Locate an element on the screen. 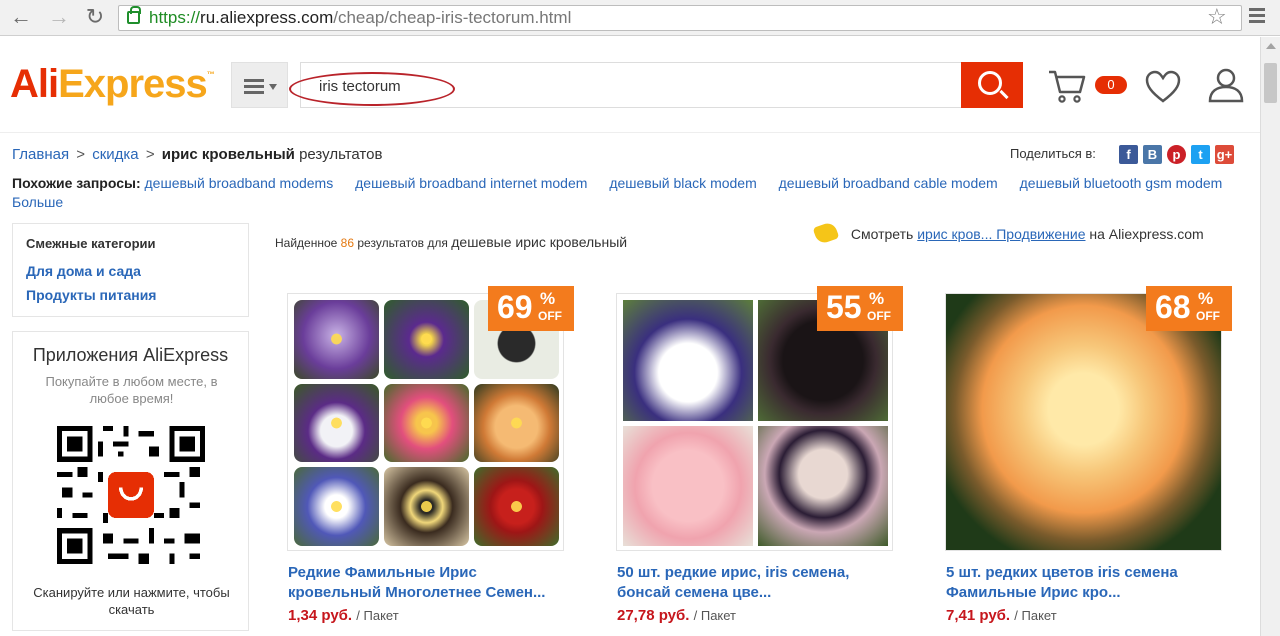  related-searches-label: Похожие запросы: is located at coordinates (76, 183).